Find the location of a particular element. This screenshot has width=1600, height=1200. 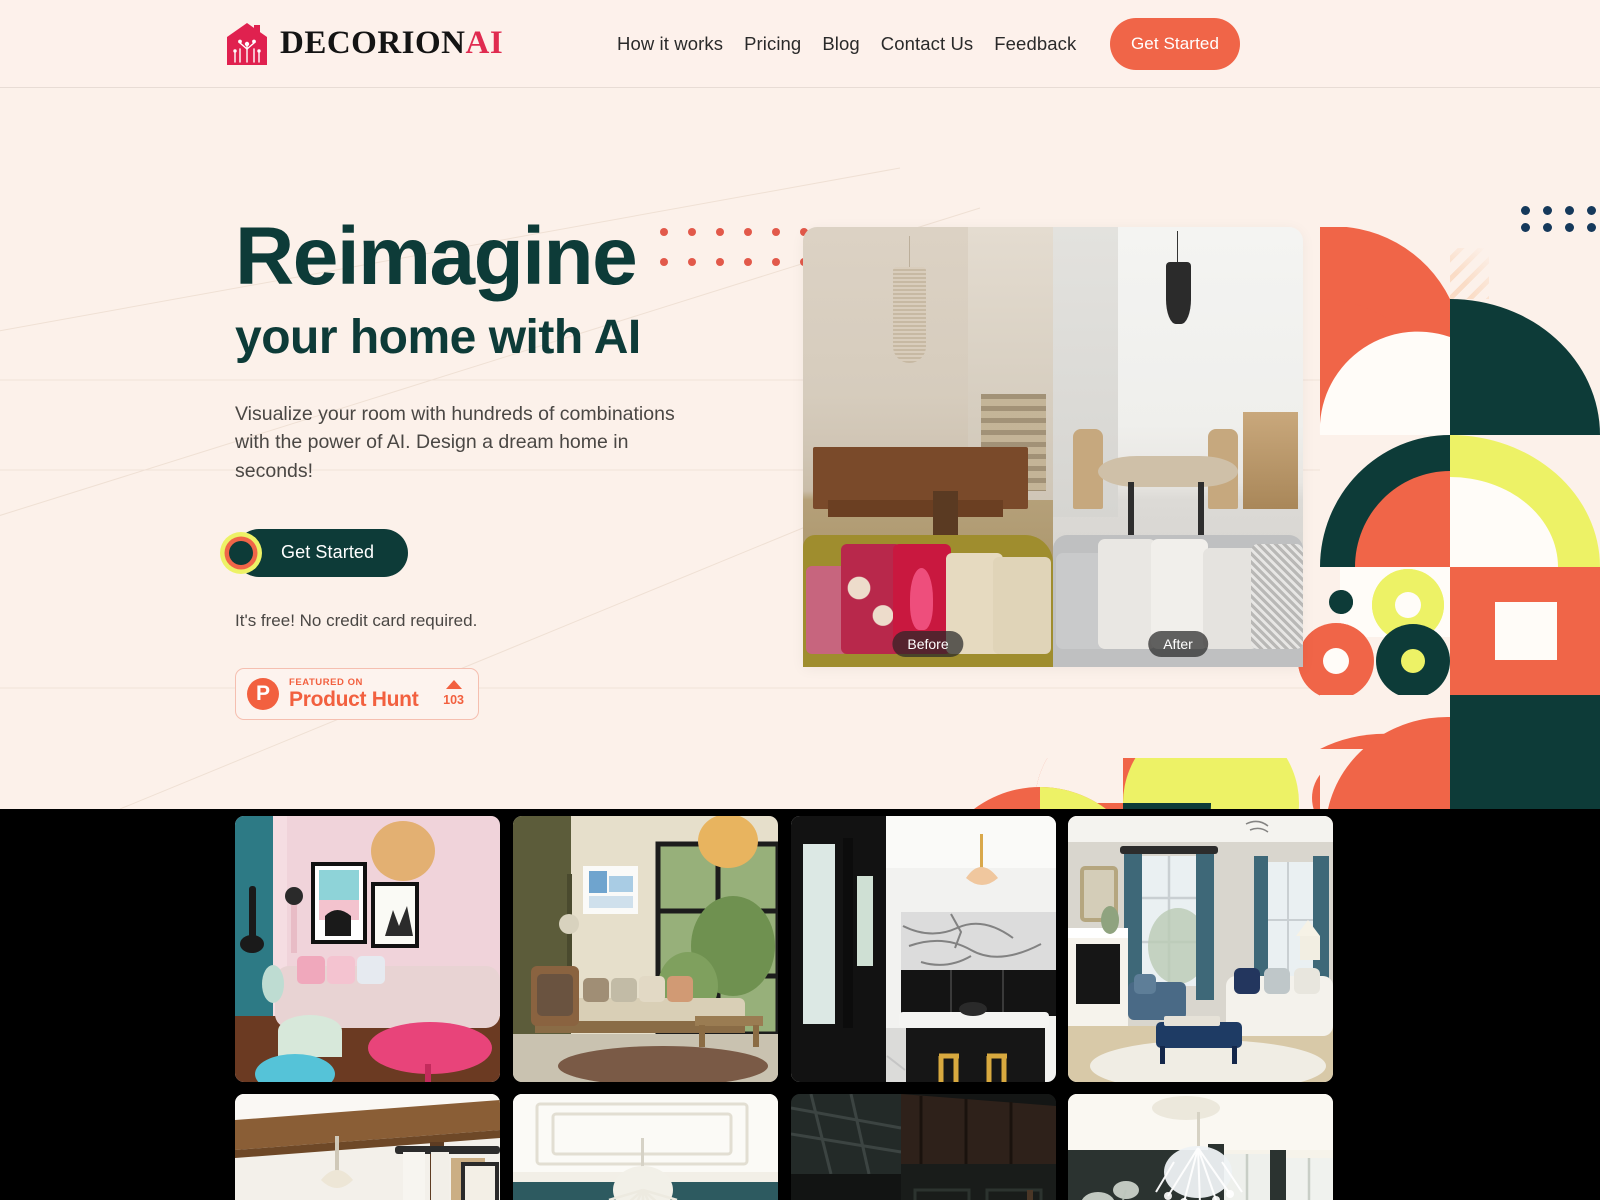

gallery-tile-chandelier-floral-room is located at coordinates (1200, 1147).